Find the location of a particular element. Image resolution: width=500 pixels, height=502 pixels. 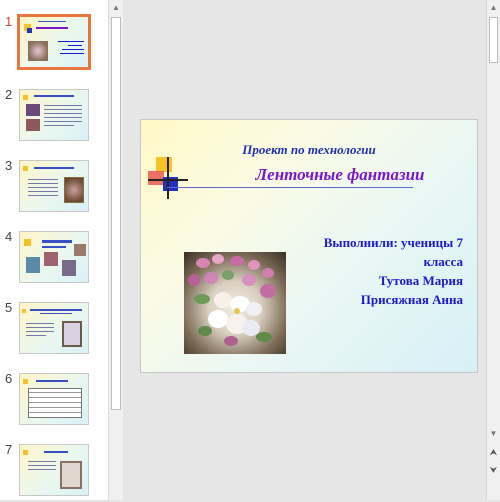

corner-decoration is located at coordinates (168, 178).